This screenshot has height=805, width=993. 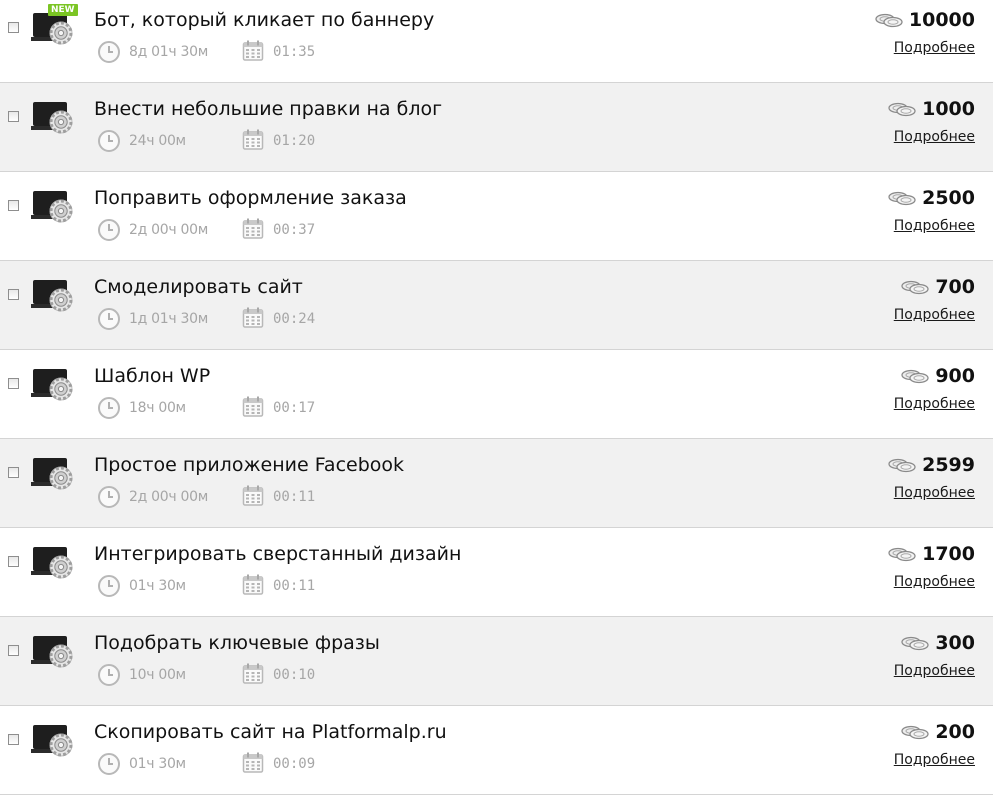 I want to click on price-block: 2500, so click(x=931, y=198).